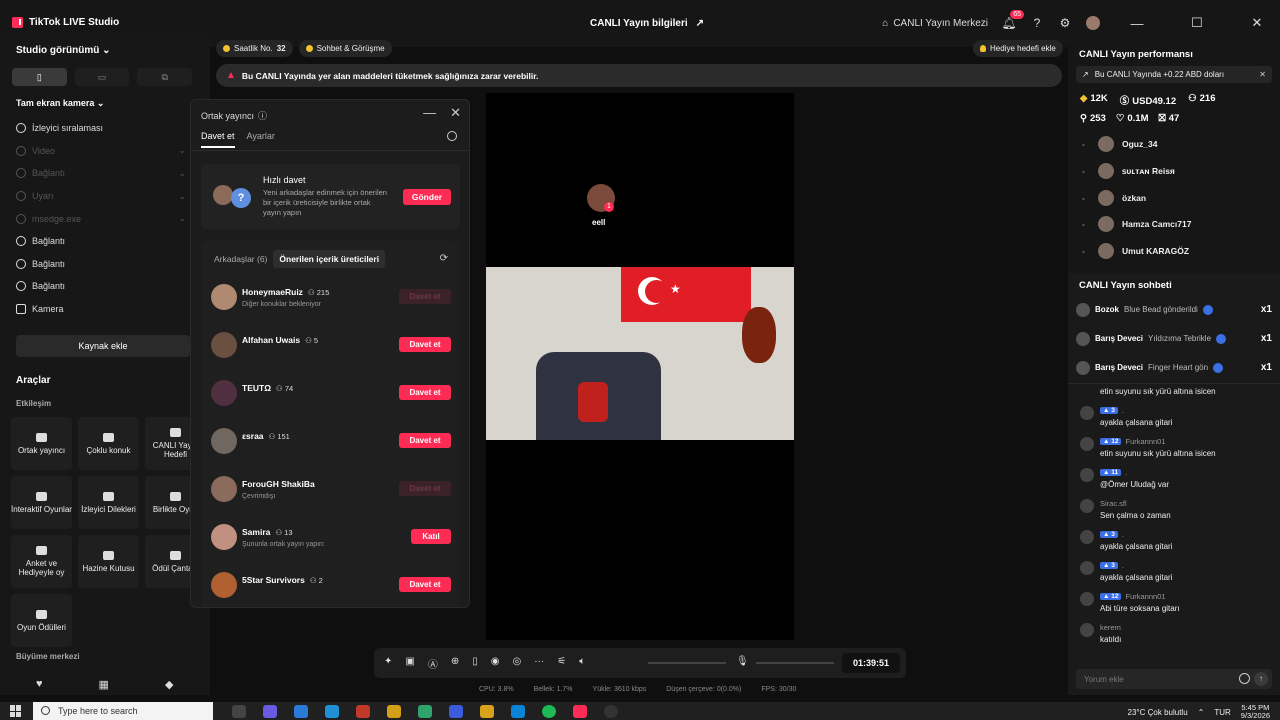  What do you see at coordinates (41, 561) in the screenshot?
I see `tool-tile: Anket ve Hediyeyle oy` at bounding box center [41, 561].